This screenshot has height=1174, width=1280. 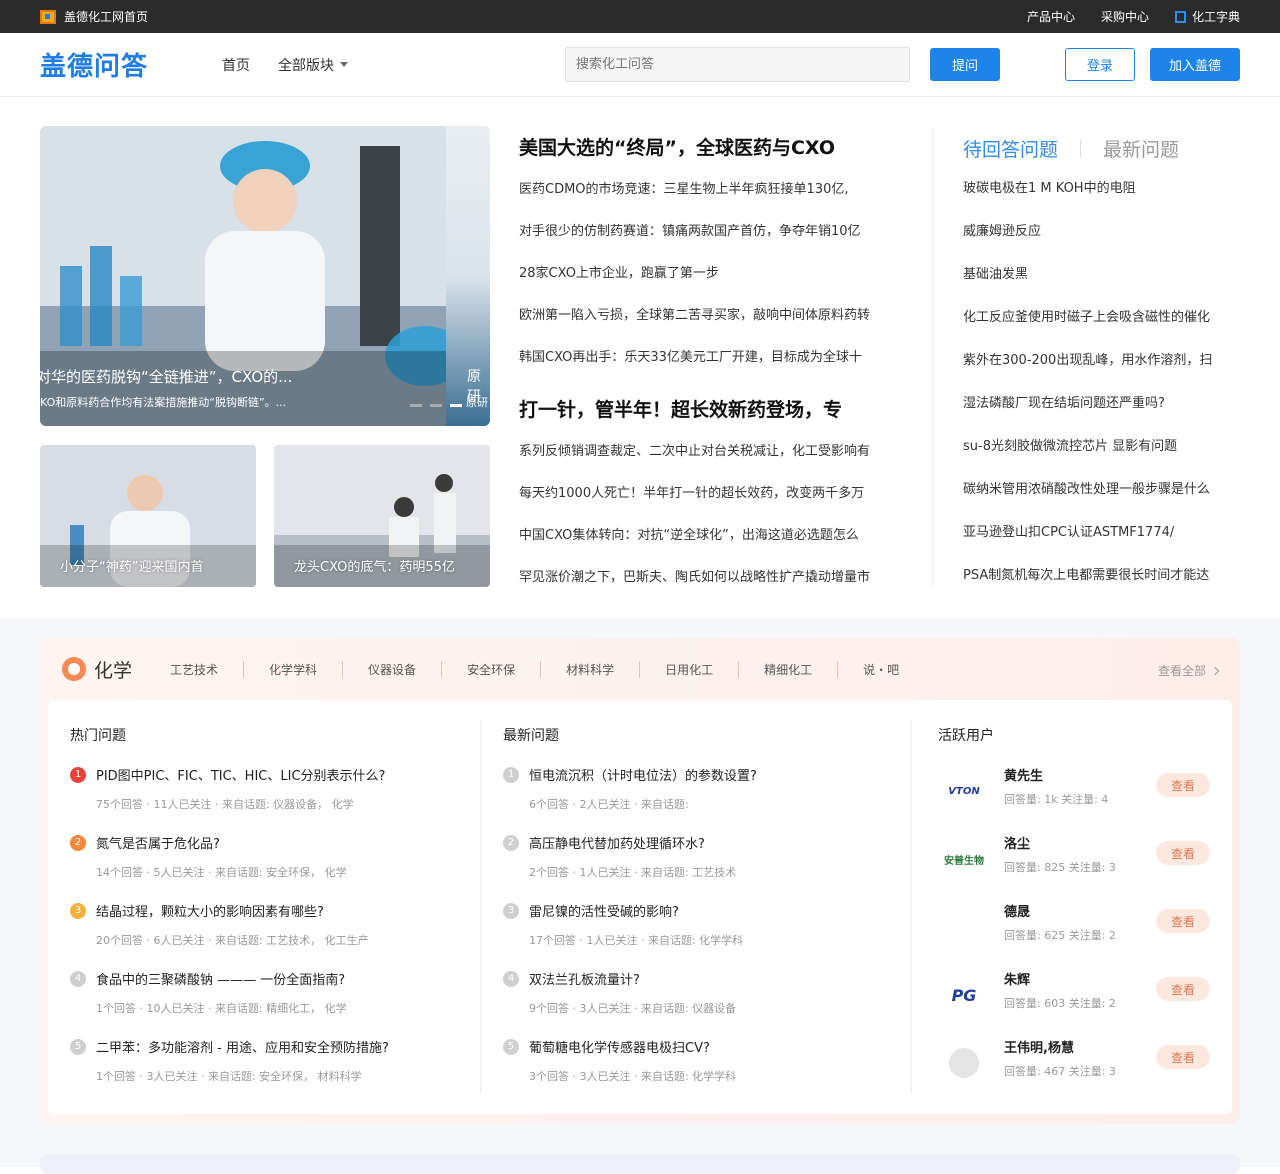 What do you see at coordinates (1017, 842) in the screenshot?
I see `user-name: 洛尘` at bounding box center [1017, 842].